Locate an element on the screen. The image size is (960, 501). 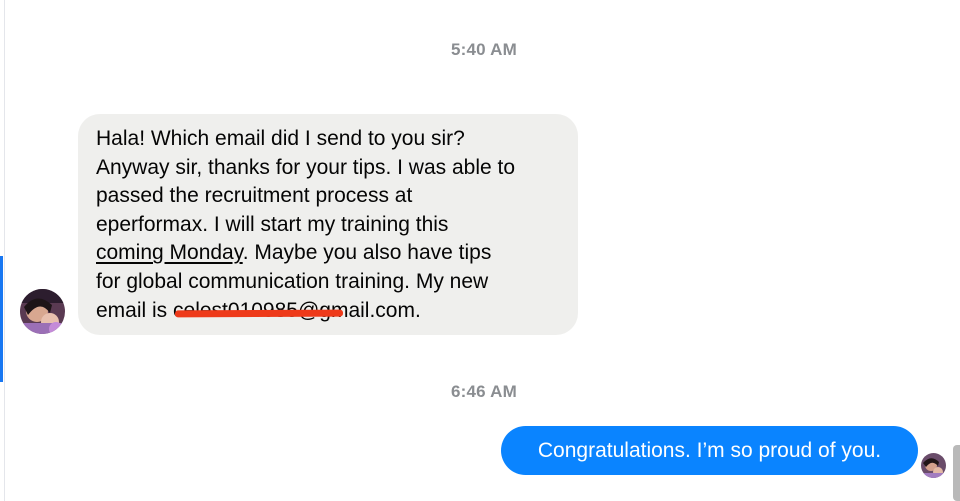
redacted-email-user: celest010985 is located at coordinates (258, 311).